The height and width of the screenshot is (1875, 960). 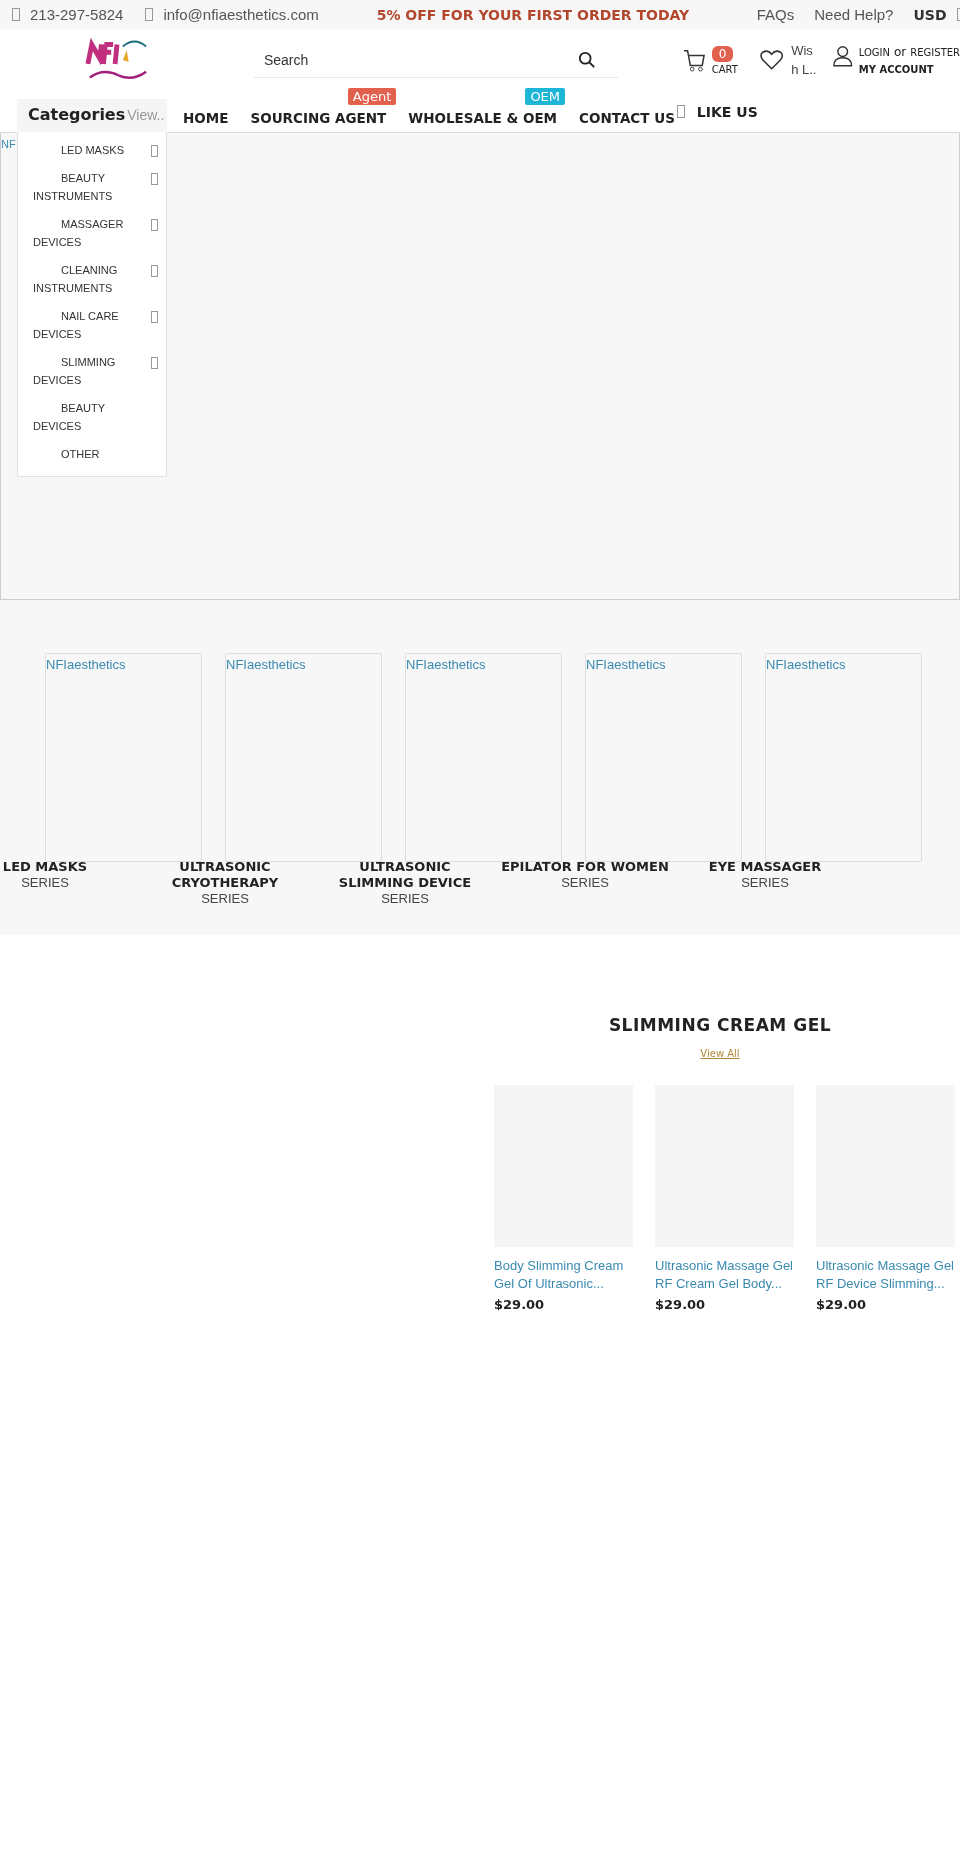 What do you see at coordinates (77, 14) in the screenshot?
I see `phone-number: 213-297-5824` at bounding box center [77, 14].